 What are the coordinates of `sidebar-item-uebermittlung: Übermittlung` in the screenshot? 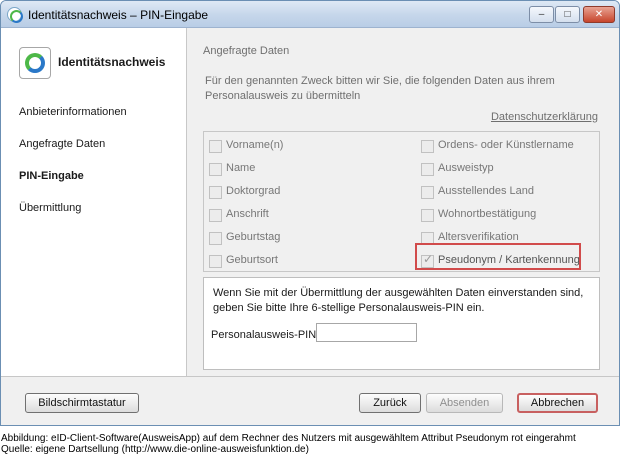 It's located at (50, 208).